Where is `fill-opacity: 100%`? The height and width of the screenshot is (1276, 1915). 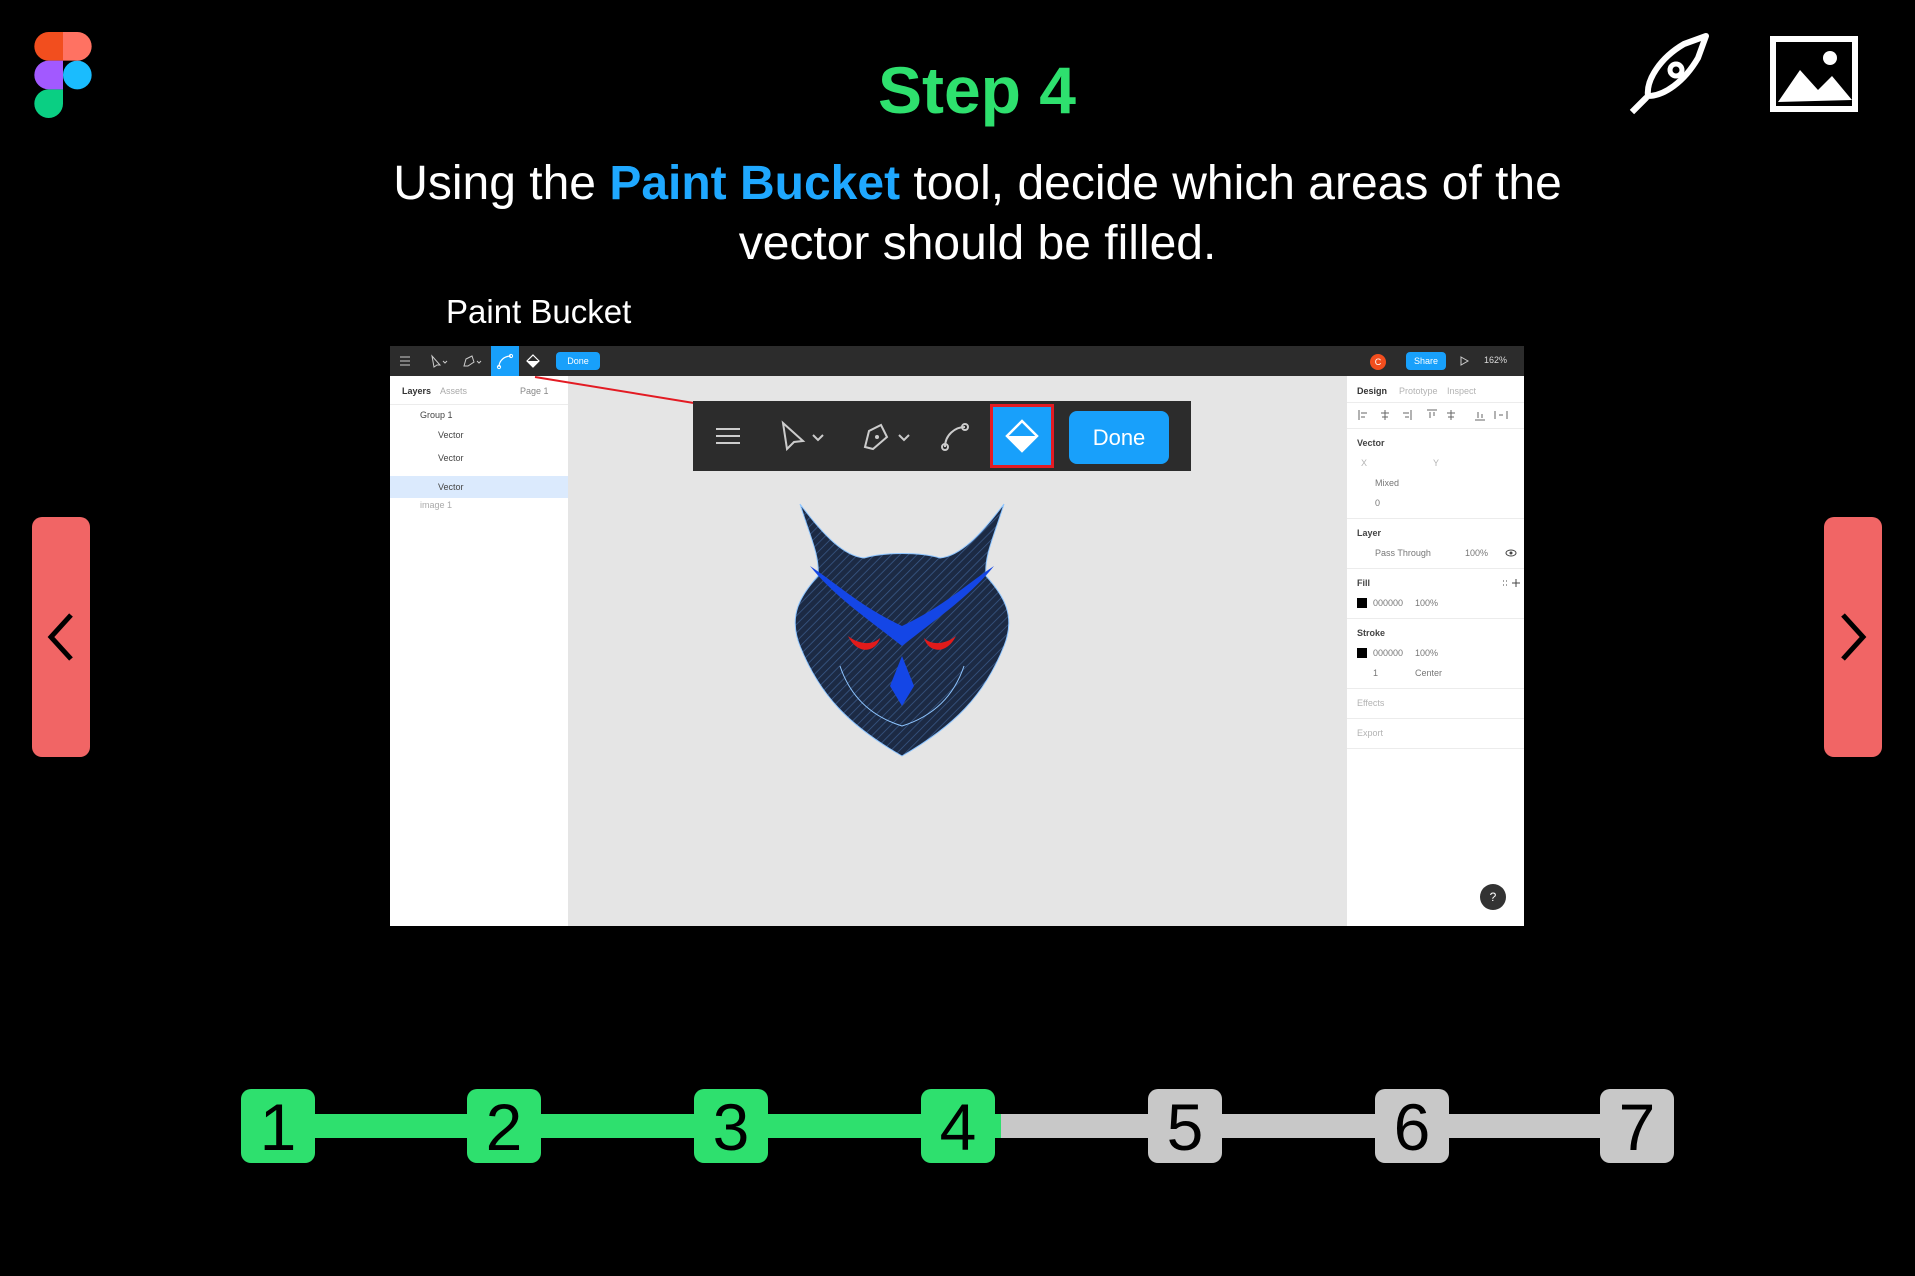
fill-opacity: 100% is located at coordinates (1426, 603).